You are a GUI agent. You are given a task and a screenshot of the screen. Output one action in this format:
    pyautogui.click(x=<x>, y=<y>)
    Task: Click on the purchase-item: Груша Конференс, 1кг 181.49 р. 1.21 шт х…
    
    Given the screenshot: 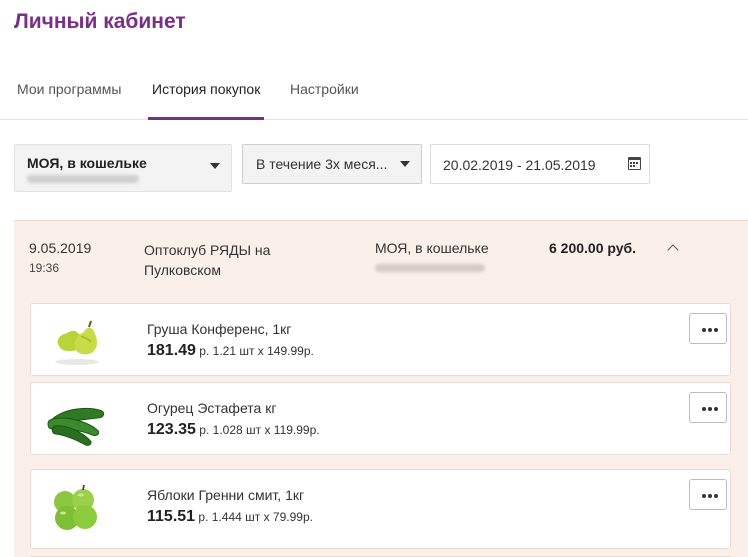 What is the action you would take?
    pyautogui.click(x=380, y=339)
    